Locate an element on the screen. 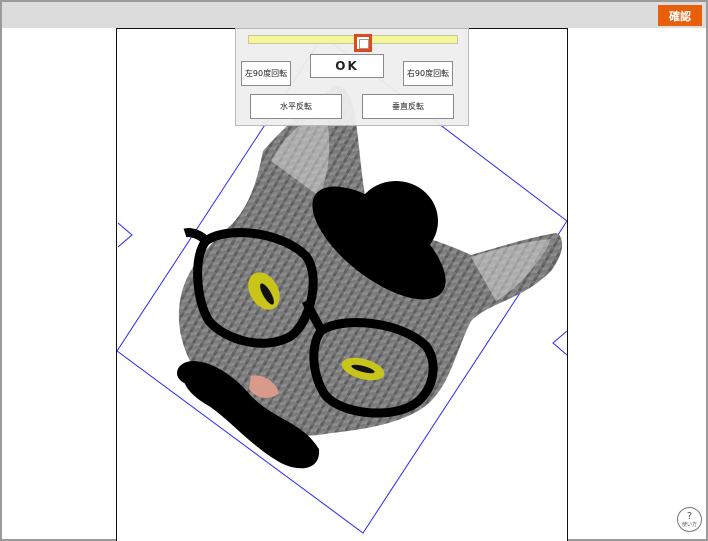 This screenshot has width=708, height=541. help-button: ? 使い方 is located at coordinates (689, 519).